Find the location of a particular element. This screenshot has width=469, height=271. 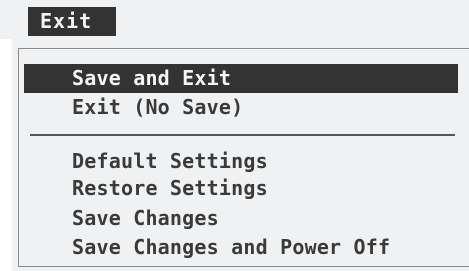

panel-border-left is located at coordinates (18, 157).